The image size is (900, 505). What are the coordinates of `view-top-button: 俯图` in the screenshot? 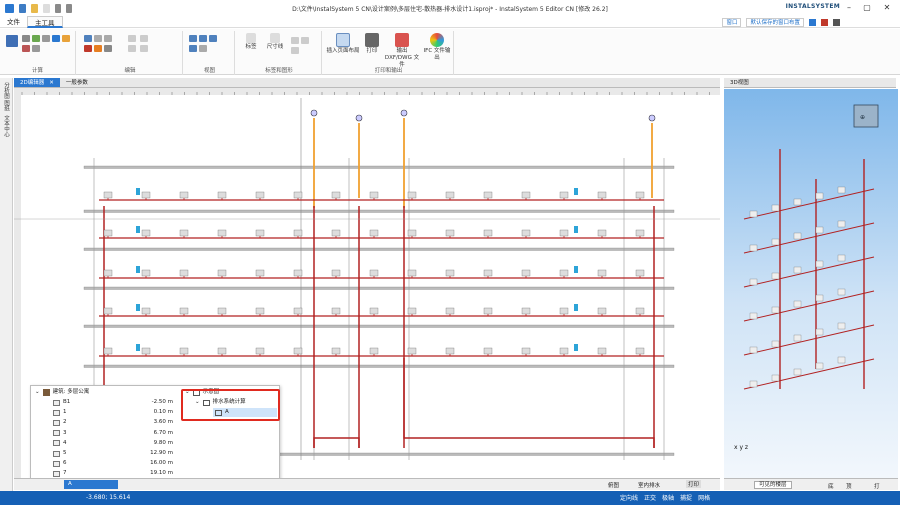 It's located at (613, 485).